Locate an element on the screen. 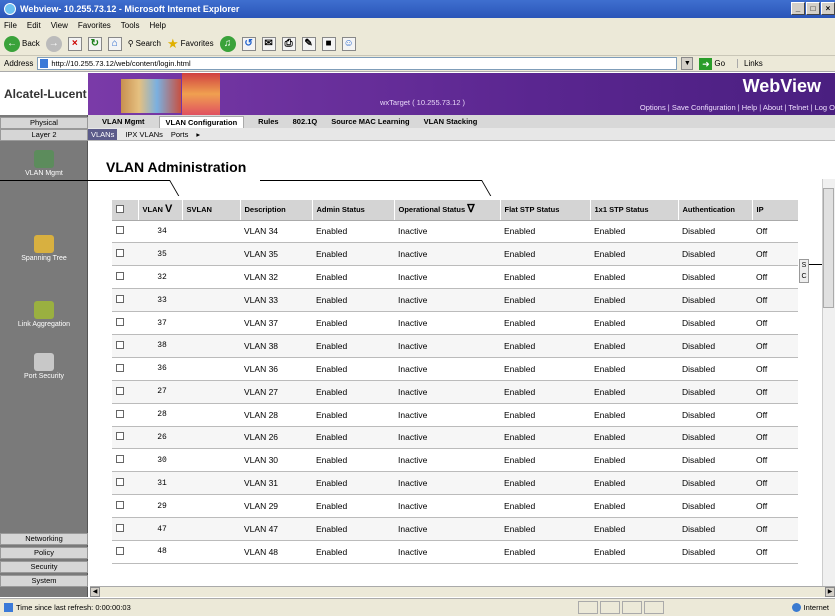 The width and height of the screenshot is (835, 616). menu-view: View is located at coordinates (59, 25).